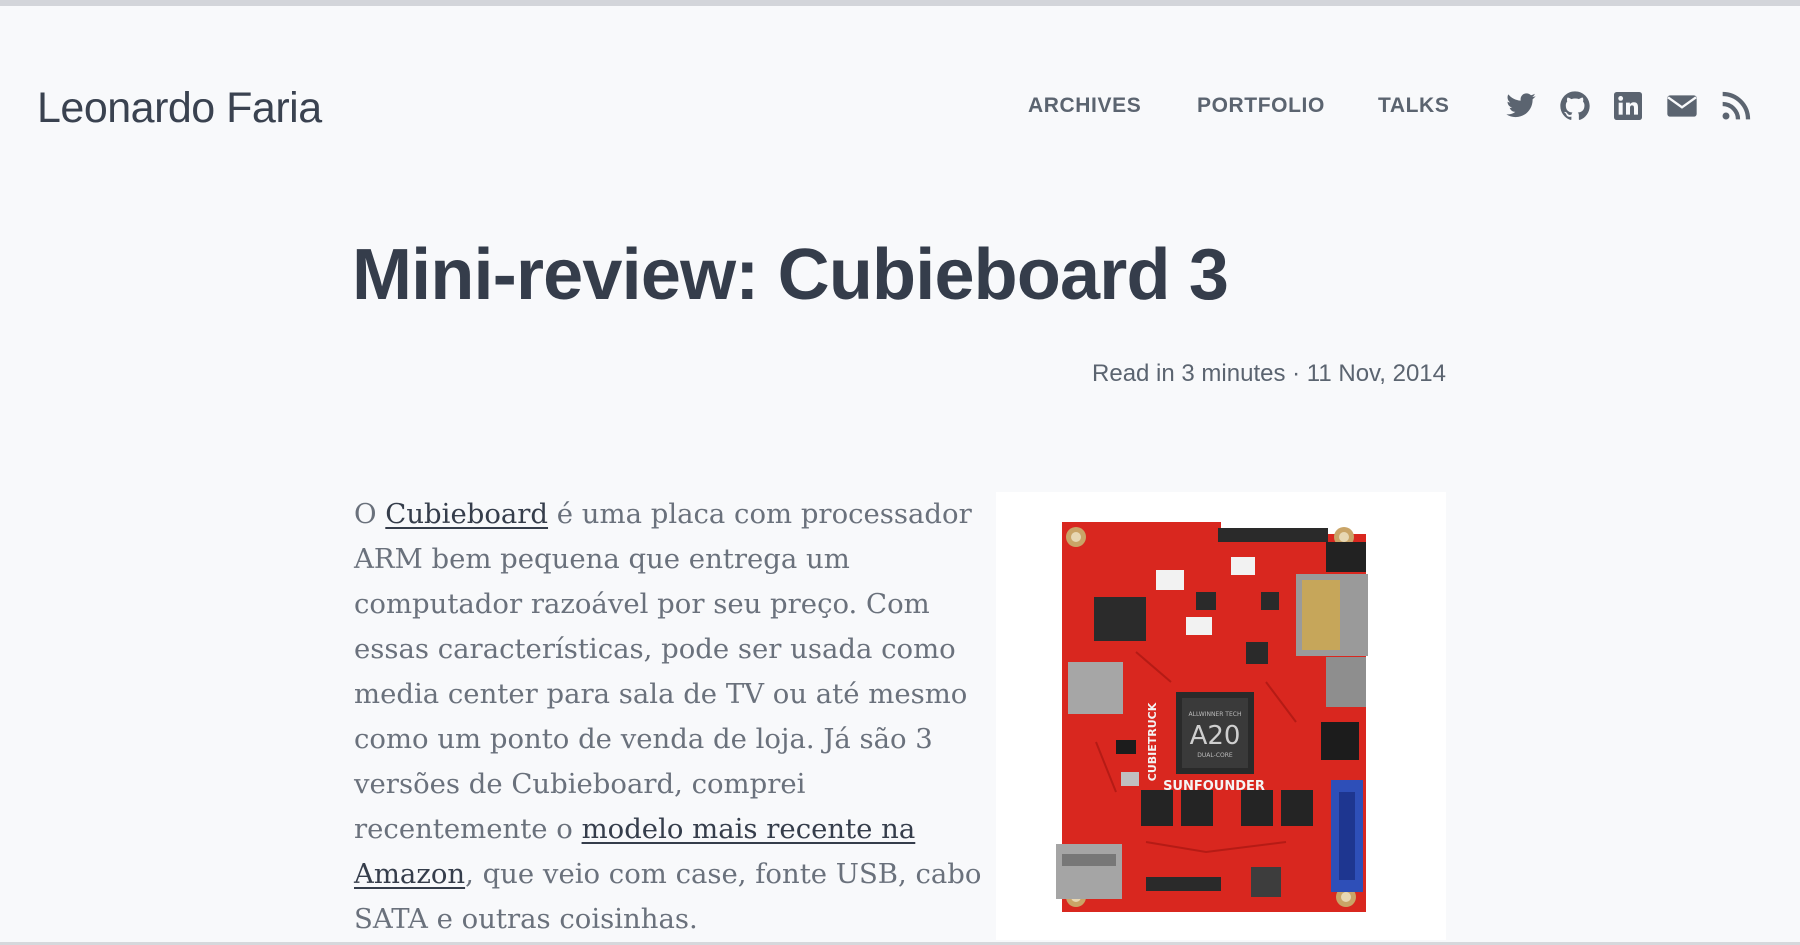 The width and height of the screenshot is (1800, 945). What do you see at coordinates (1152, 741) in the screenshot?
I see `side-label: CUBIETRUCK` at bounding box center [1152, 741].